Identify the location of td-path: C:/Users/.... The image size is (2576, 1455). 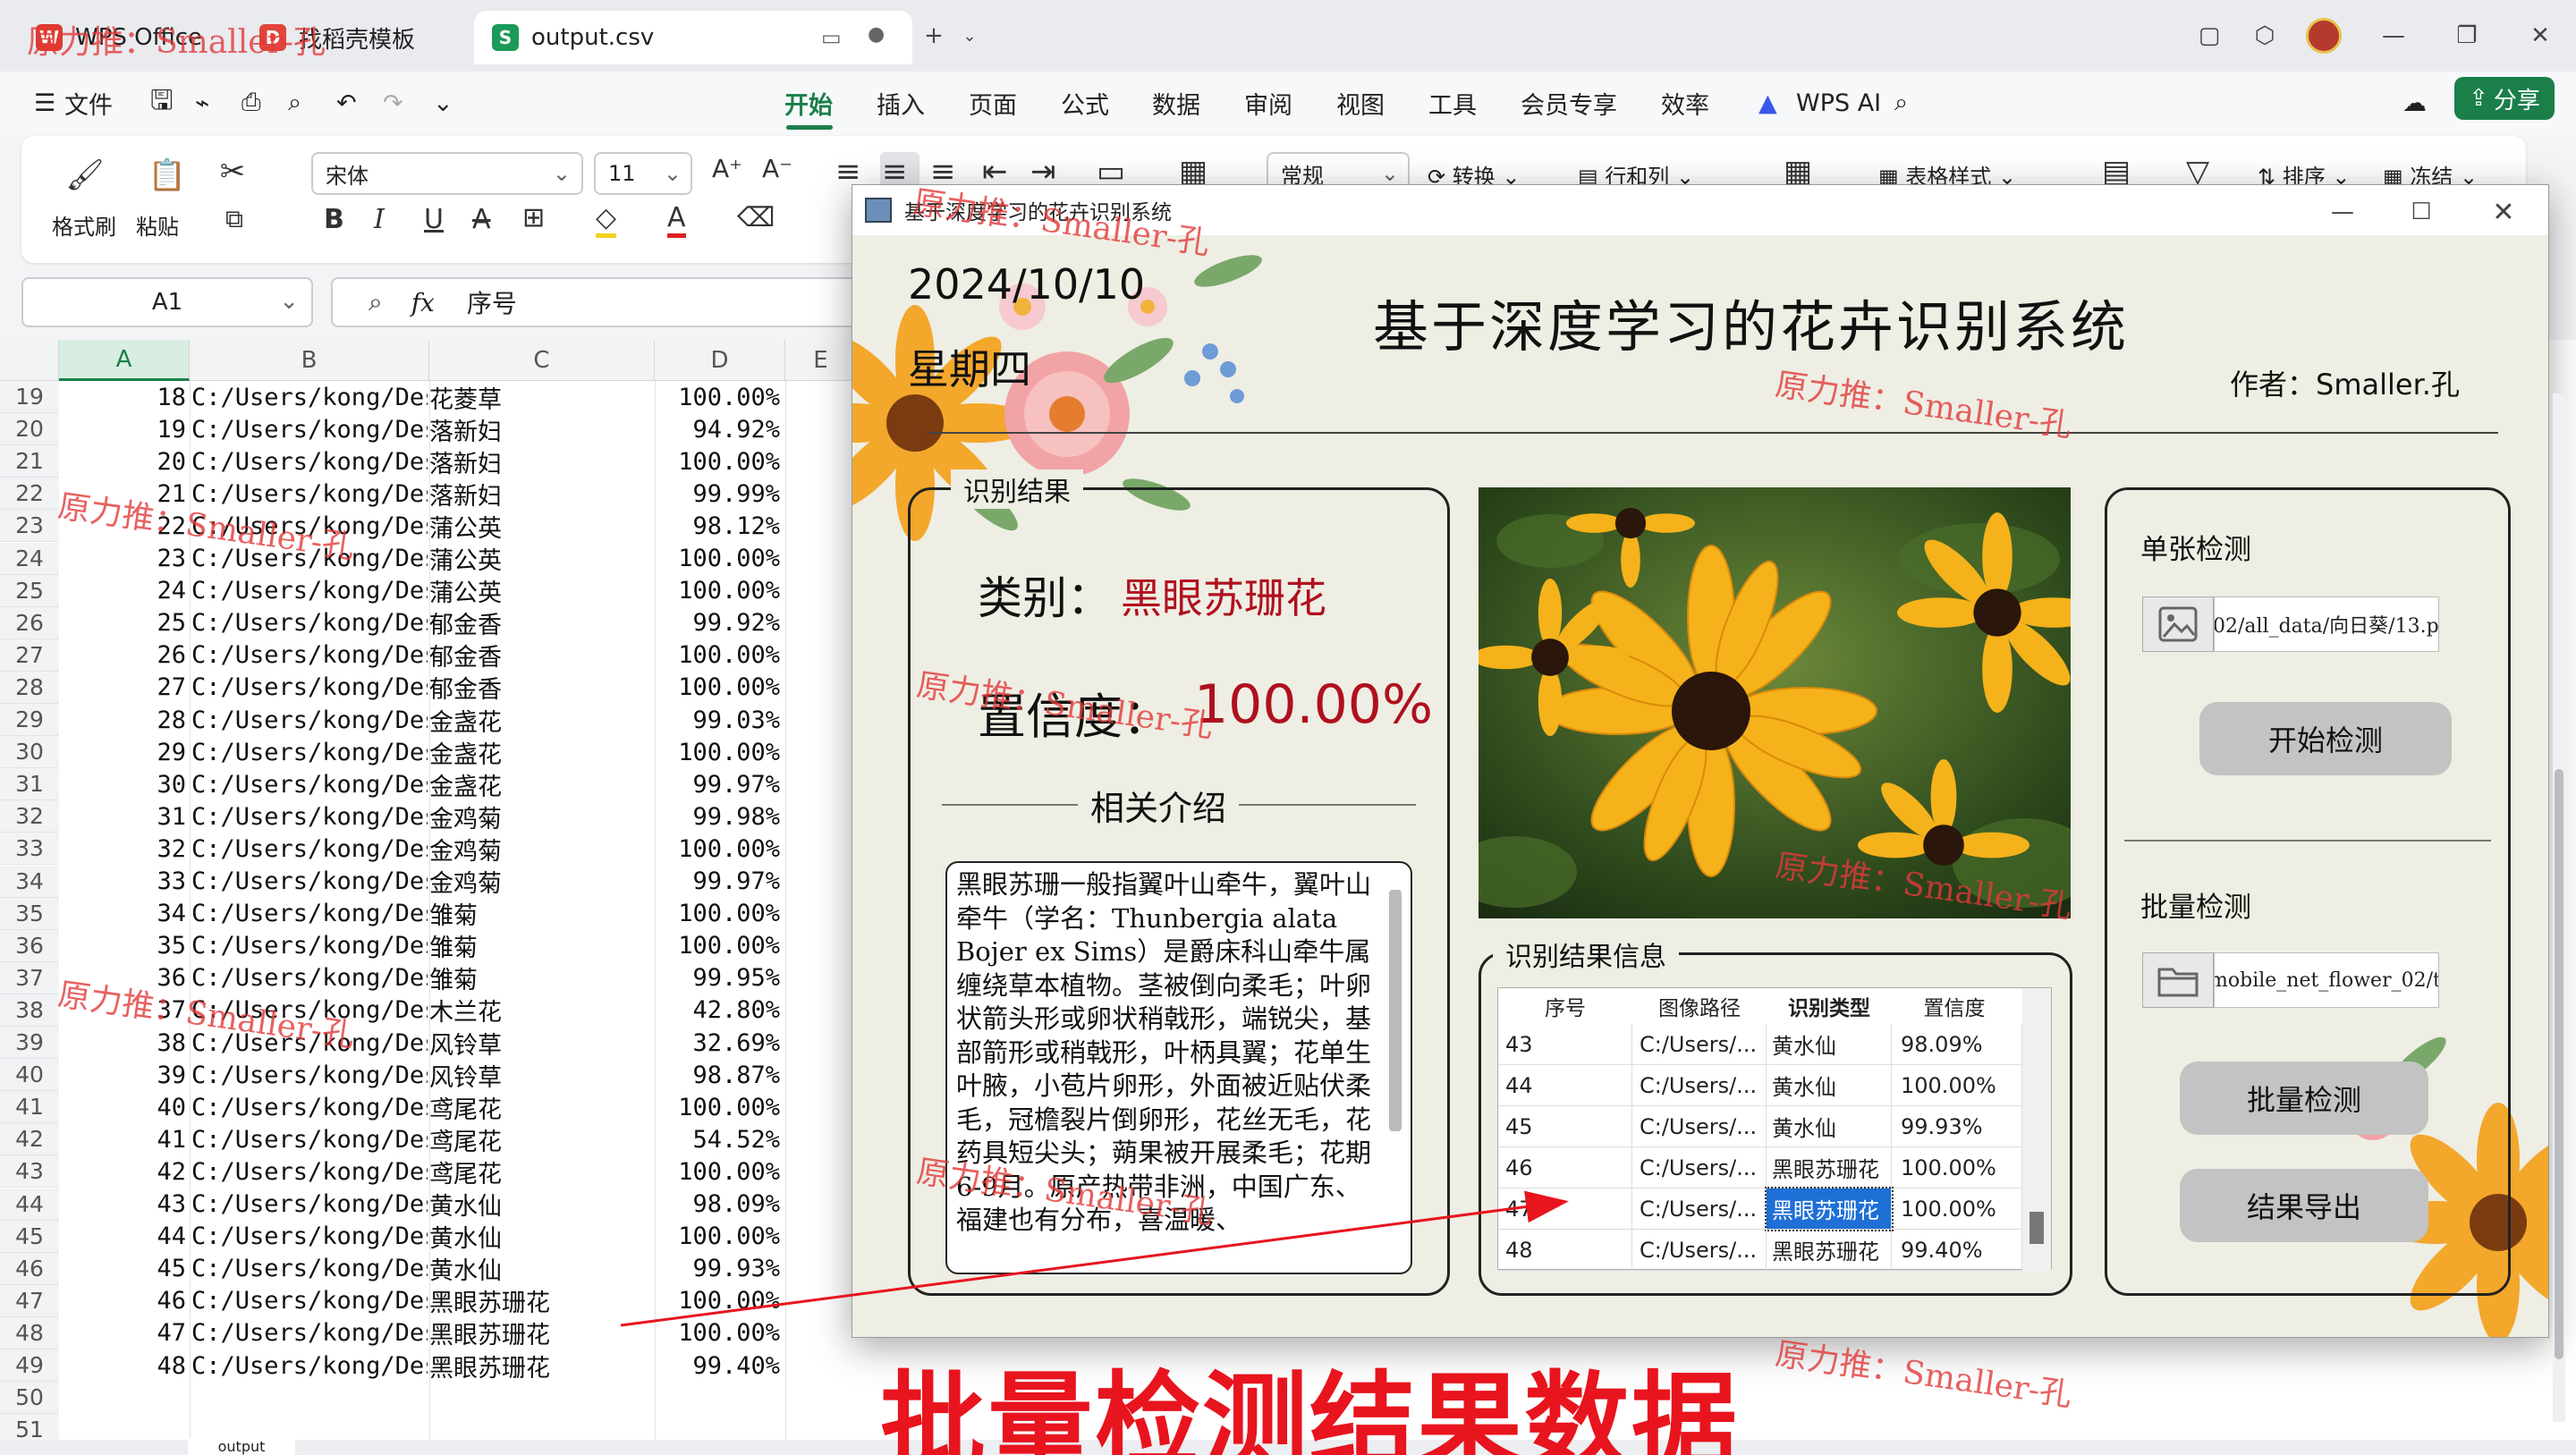
(1699, 1209).